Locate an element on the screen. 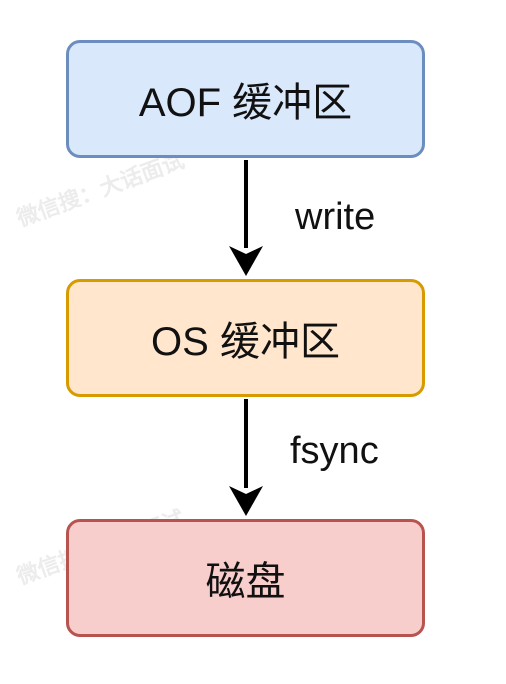  disk-box: 磁盘 is located at coordinates (245, 578).